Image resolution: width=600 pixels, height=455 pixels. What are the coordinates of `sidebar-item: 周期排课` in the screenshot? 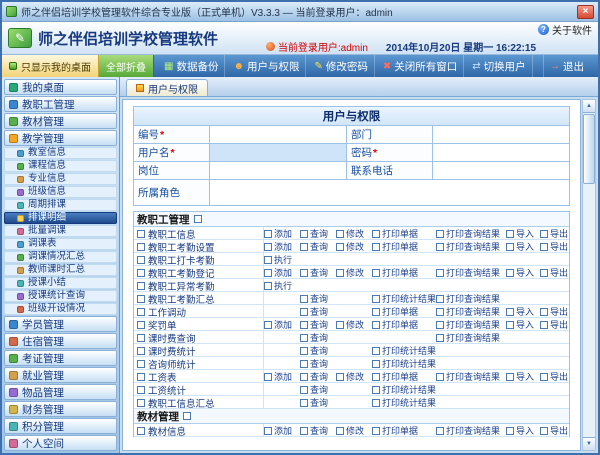 It's located at (60, 205).